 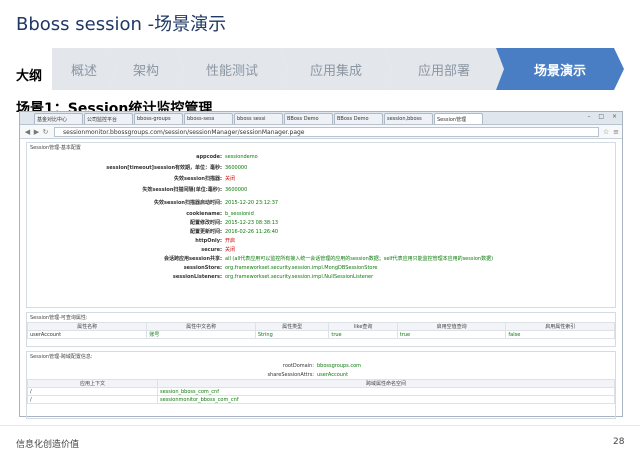 What do you see at coordinates (108, 118) in the screenshot?
I see `browser-tab: 公司监控平台` at bounding box center [108, 118].